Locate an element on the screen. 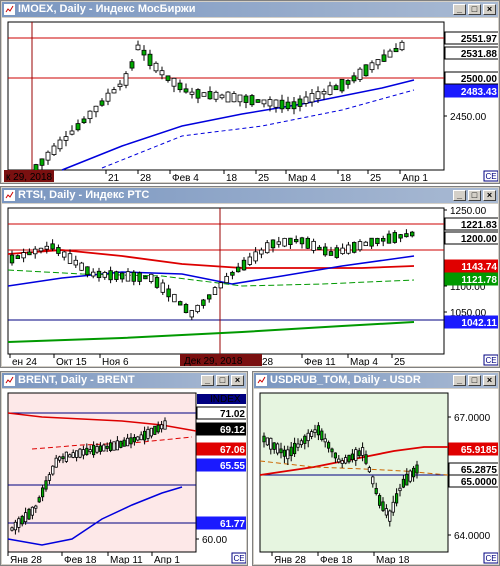 The height and width of the screenshot is (566, 500). usdrub-minimize-button: _ is located at coordinates (459, 380).